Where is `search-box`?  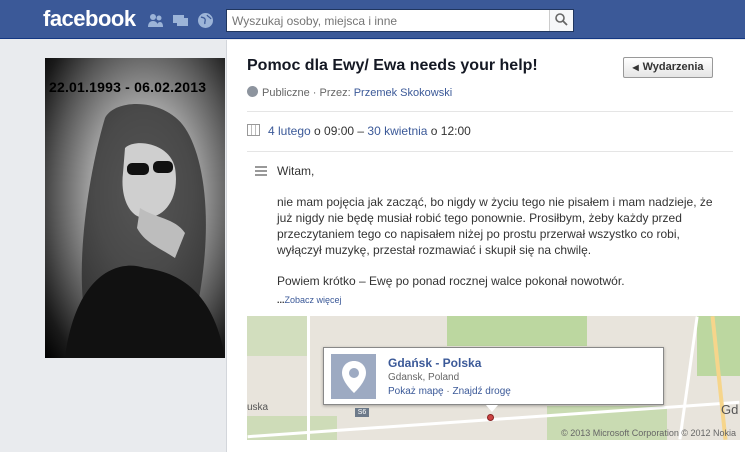 search-box is located at coordinates (400, 20).